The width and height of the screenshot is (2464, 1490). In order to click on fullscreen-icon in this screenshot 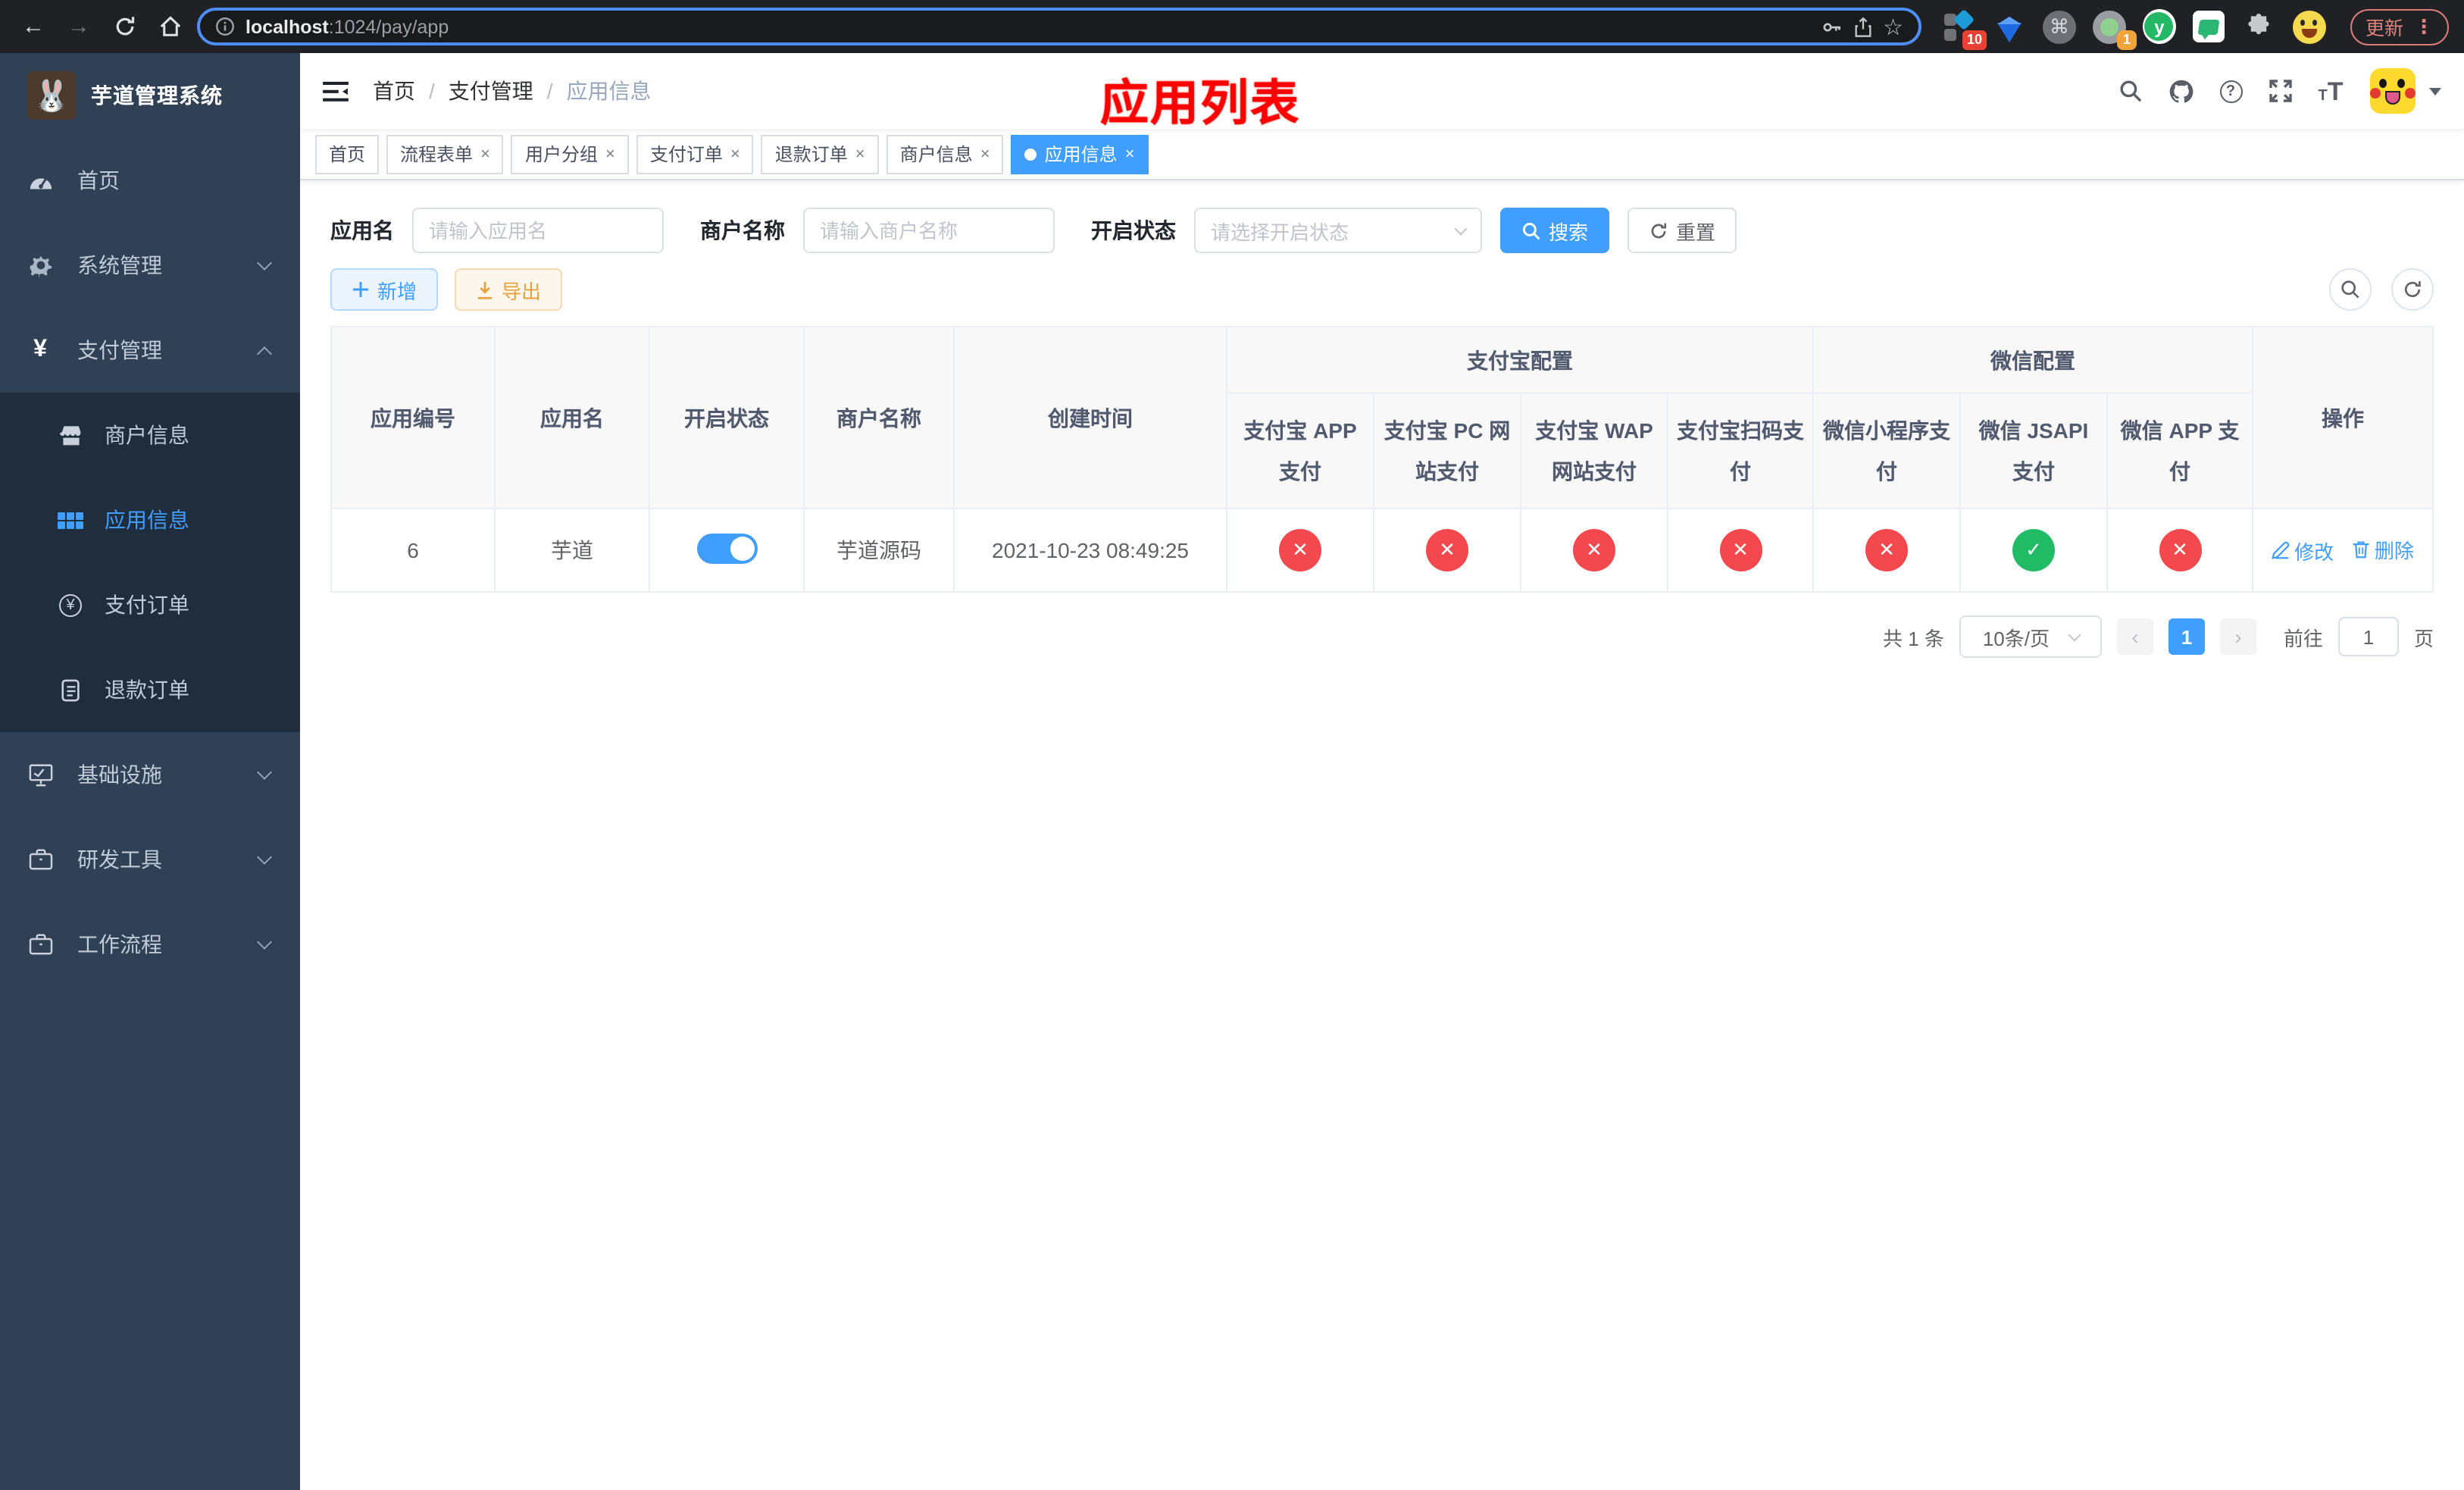, I will do `click(2280, 91)`.